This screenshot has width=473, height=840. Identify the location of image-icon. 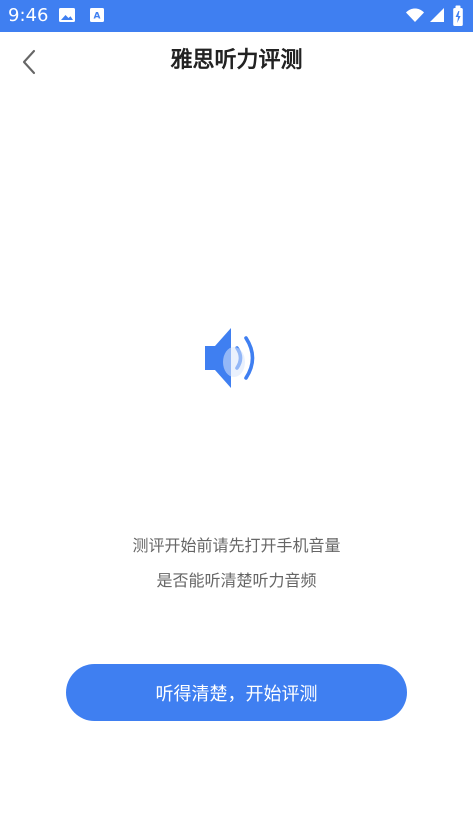
(67, 15).